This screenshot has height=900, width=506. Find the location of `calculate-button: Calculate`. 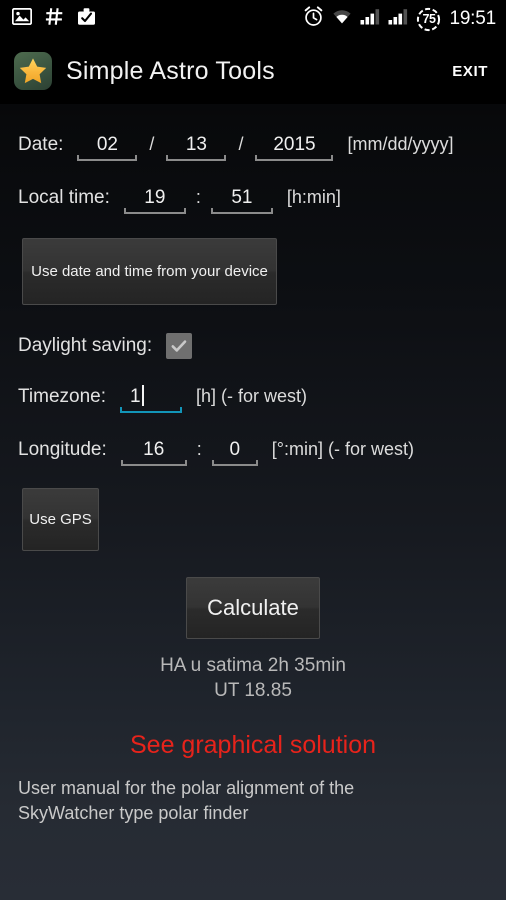

calculate-button: Calculate is located at coordinates (253, 608).